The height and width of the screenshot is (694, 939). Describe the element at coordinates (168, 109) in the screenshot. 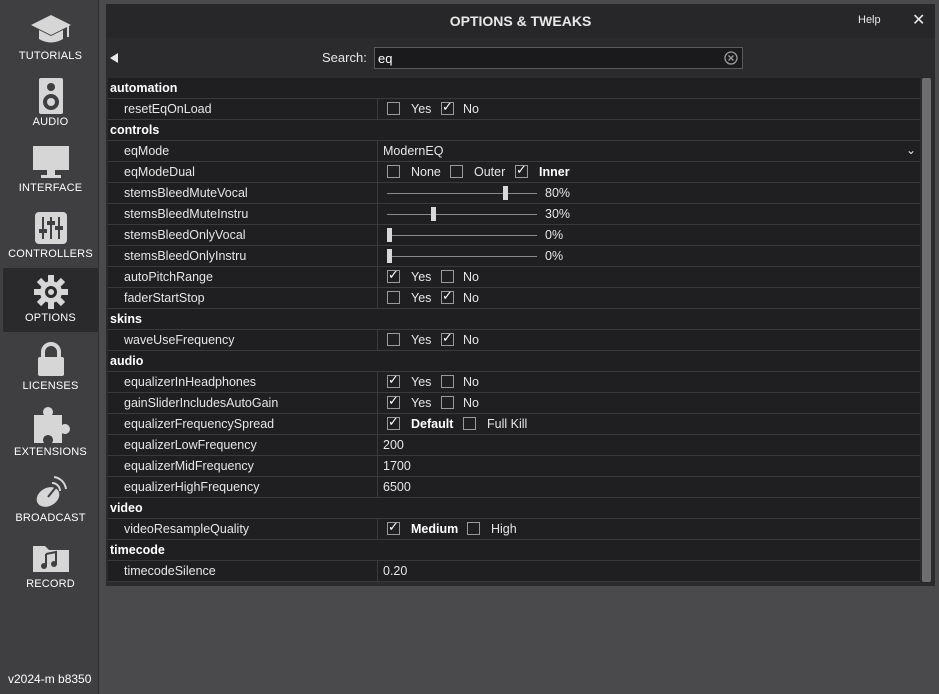

I see `option-name: resetEqOnLoad` at that location.